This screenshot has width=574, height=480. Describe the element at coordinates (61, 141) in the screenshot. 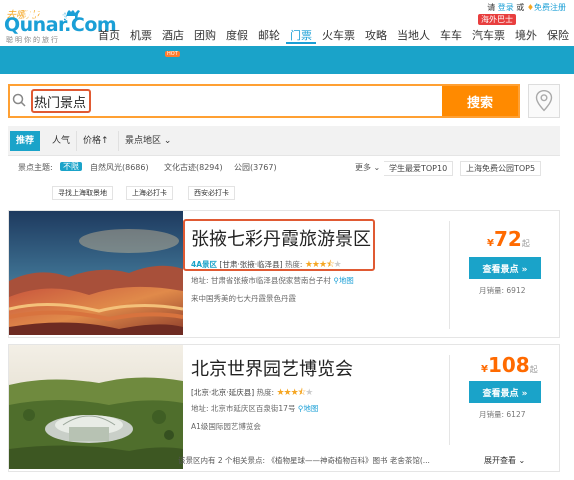

I see `tab-popularity: 人气` at that location.